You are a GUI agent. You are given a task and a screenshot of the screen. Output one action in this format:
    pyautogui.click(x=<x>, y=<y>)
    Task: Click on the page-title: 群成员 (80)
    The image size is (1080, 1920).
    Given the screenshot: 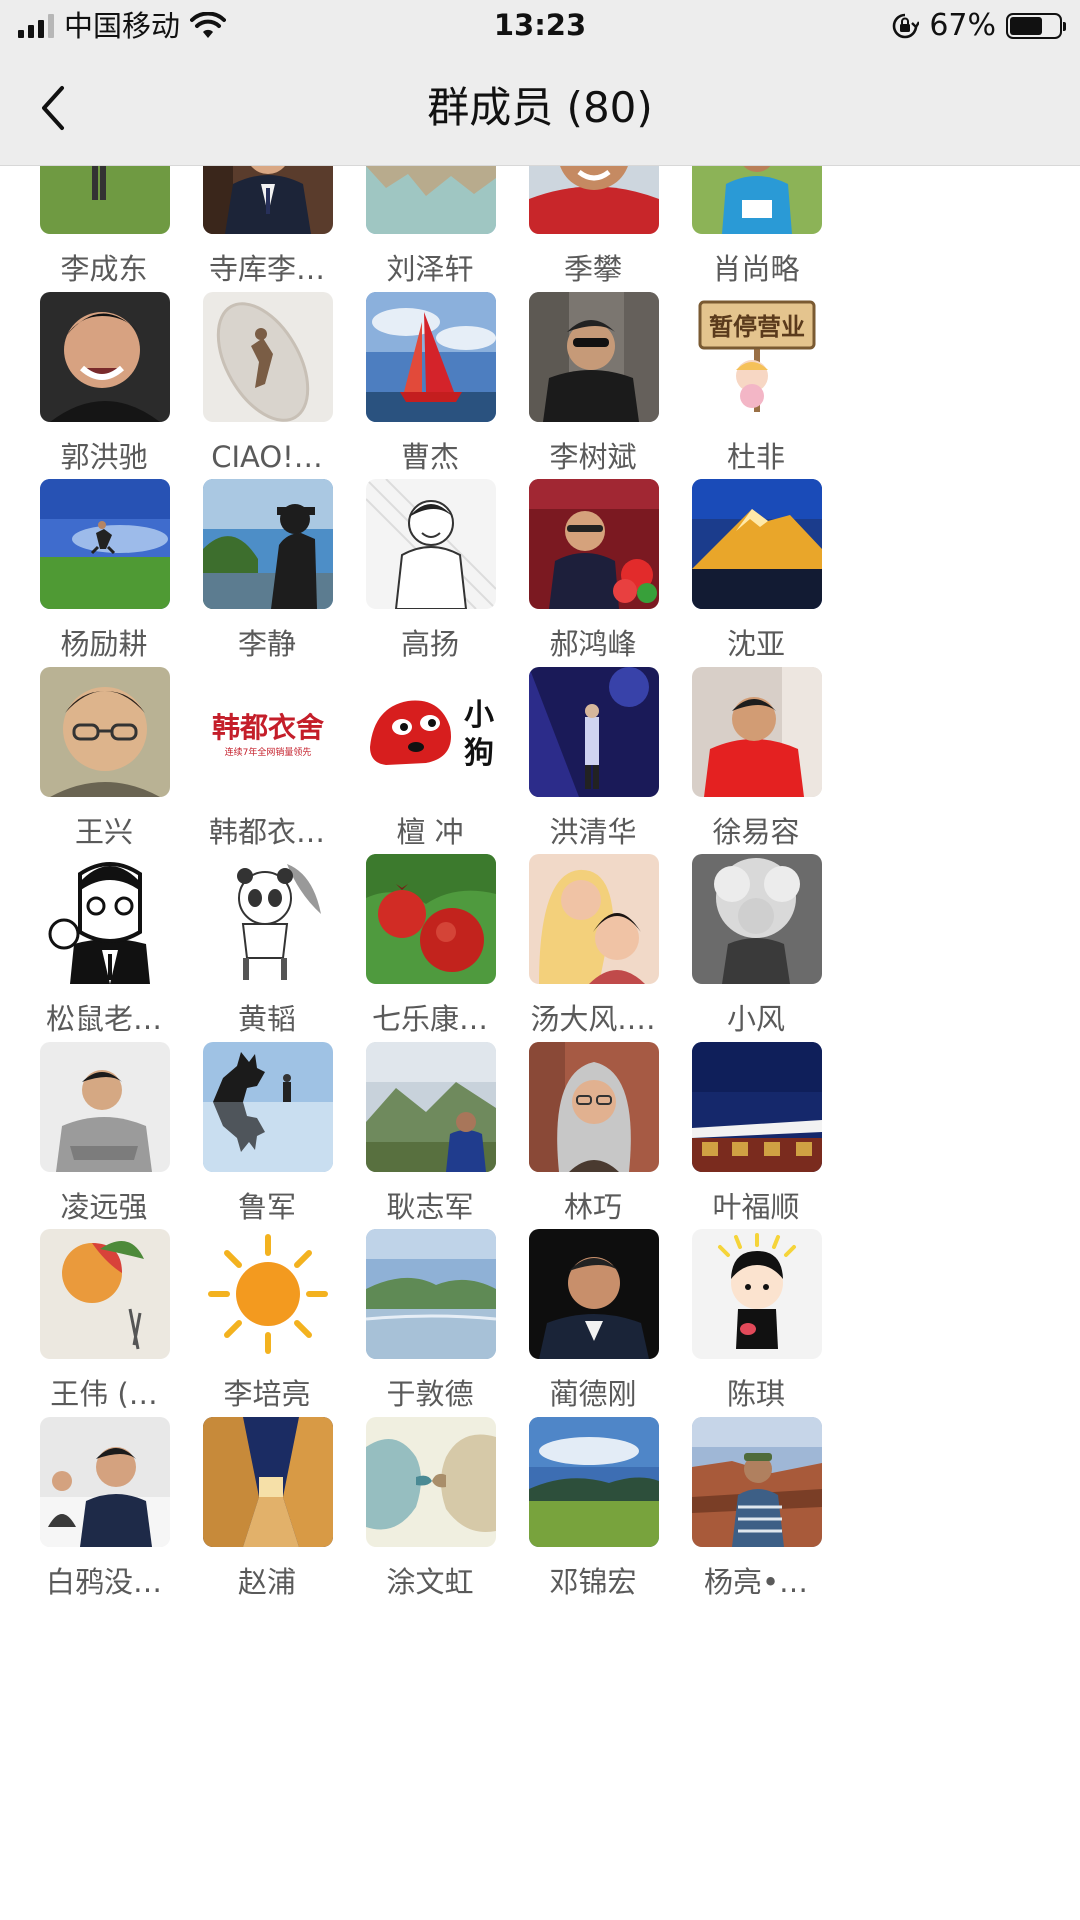 What is the action you would take?
    pyautogui.click(x=540, y=107)
    